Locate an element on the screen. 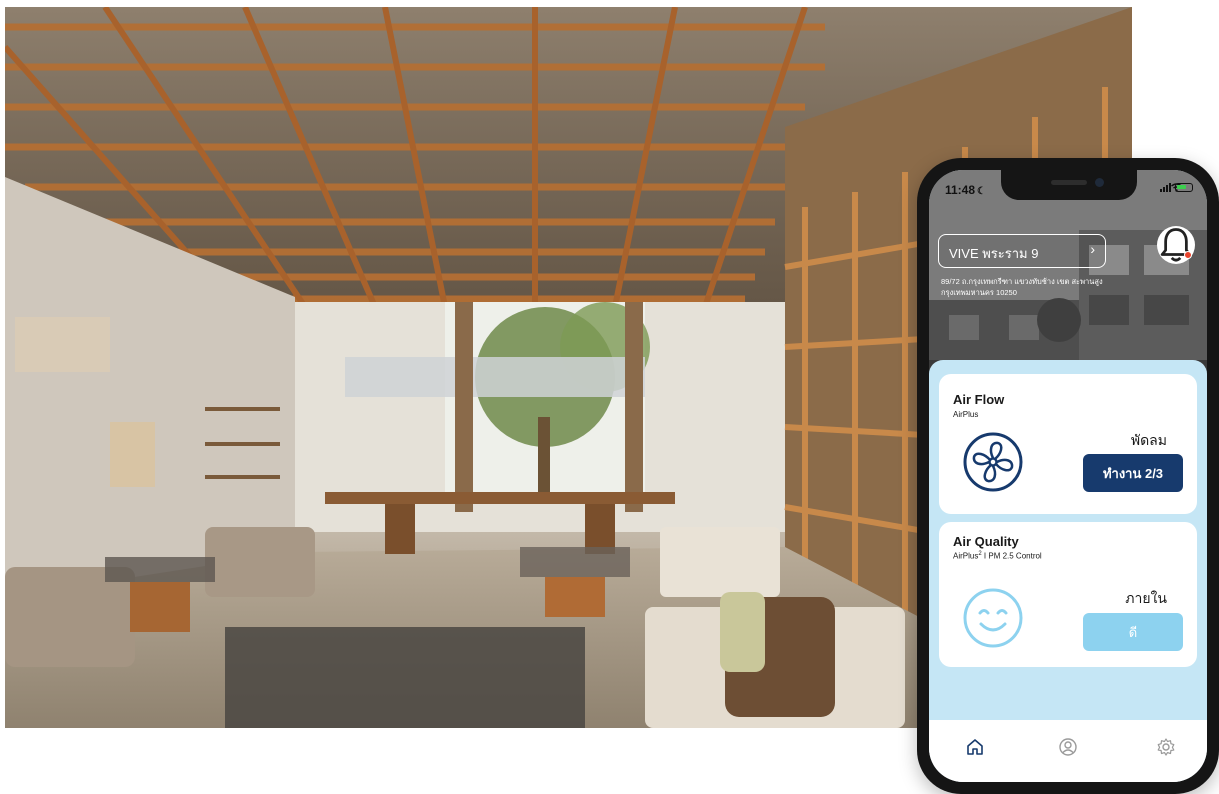 The height and width of the screenshot is (794, 1219). air-quality-subtitle: AirPlus2 I PM 2.5 Control is located at coordinates (997, 556).